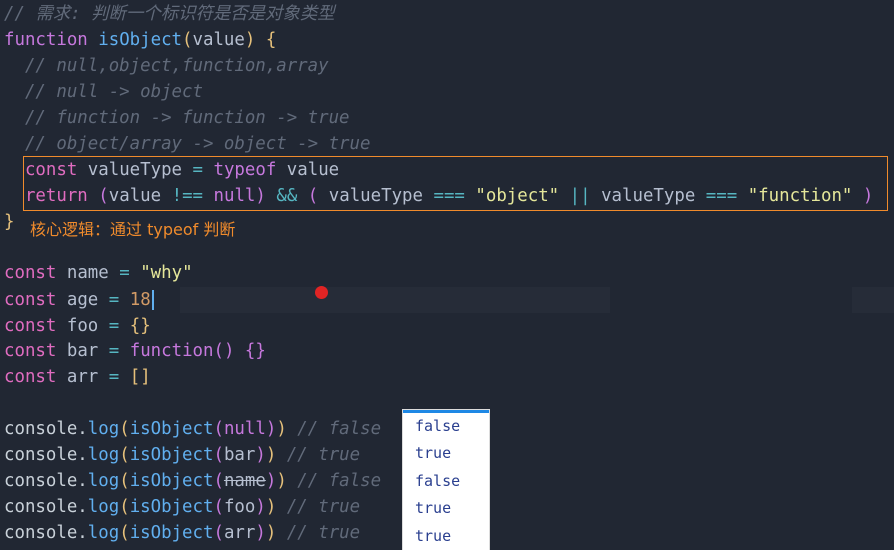 Image resolution: width=894 pixels, height=550 pixels. Describe the element at coordinates (182, 455) in the screenshot. I see `console-log-line: console.log(isObject(bar)) // true` at that location.